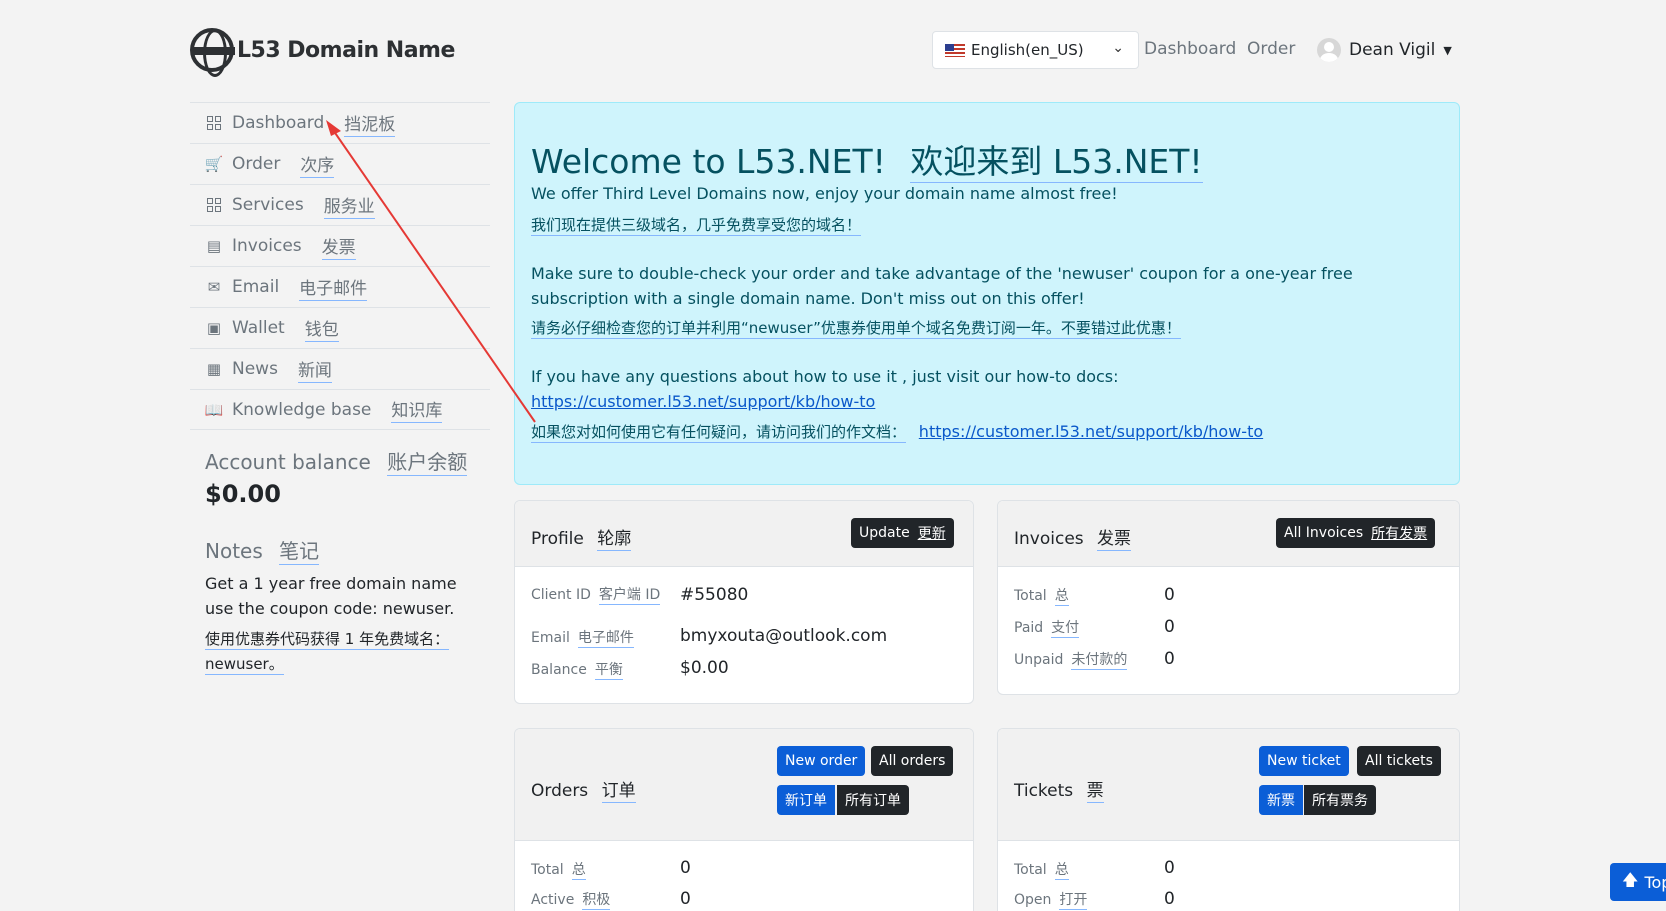 The image size is (1666, 911). I want to click on client-id-label-translation: 客户端 ID, so click(629, 596).